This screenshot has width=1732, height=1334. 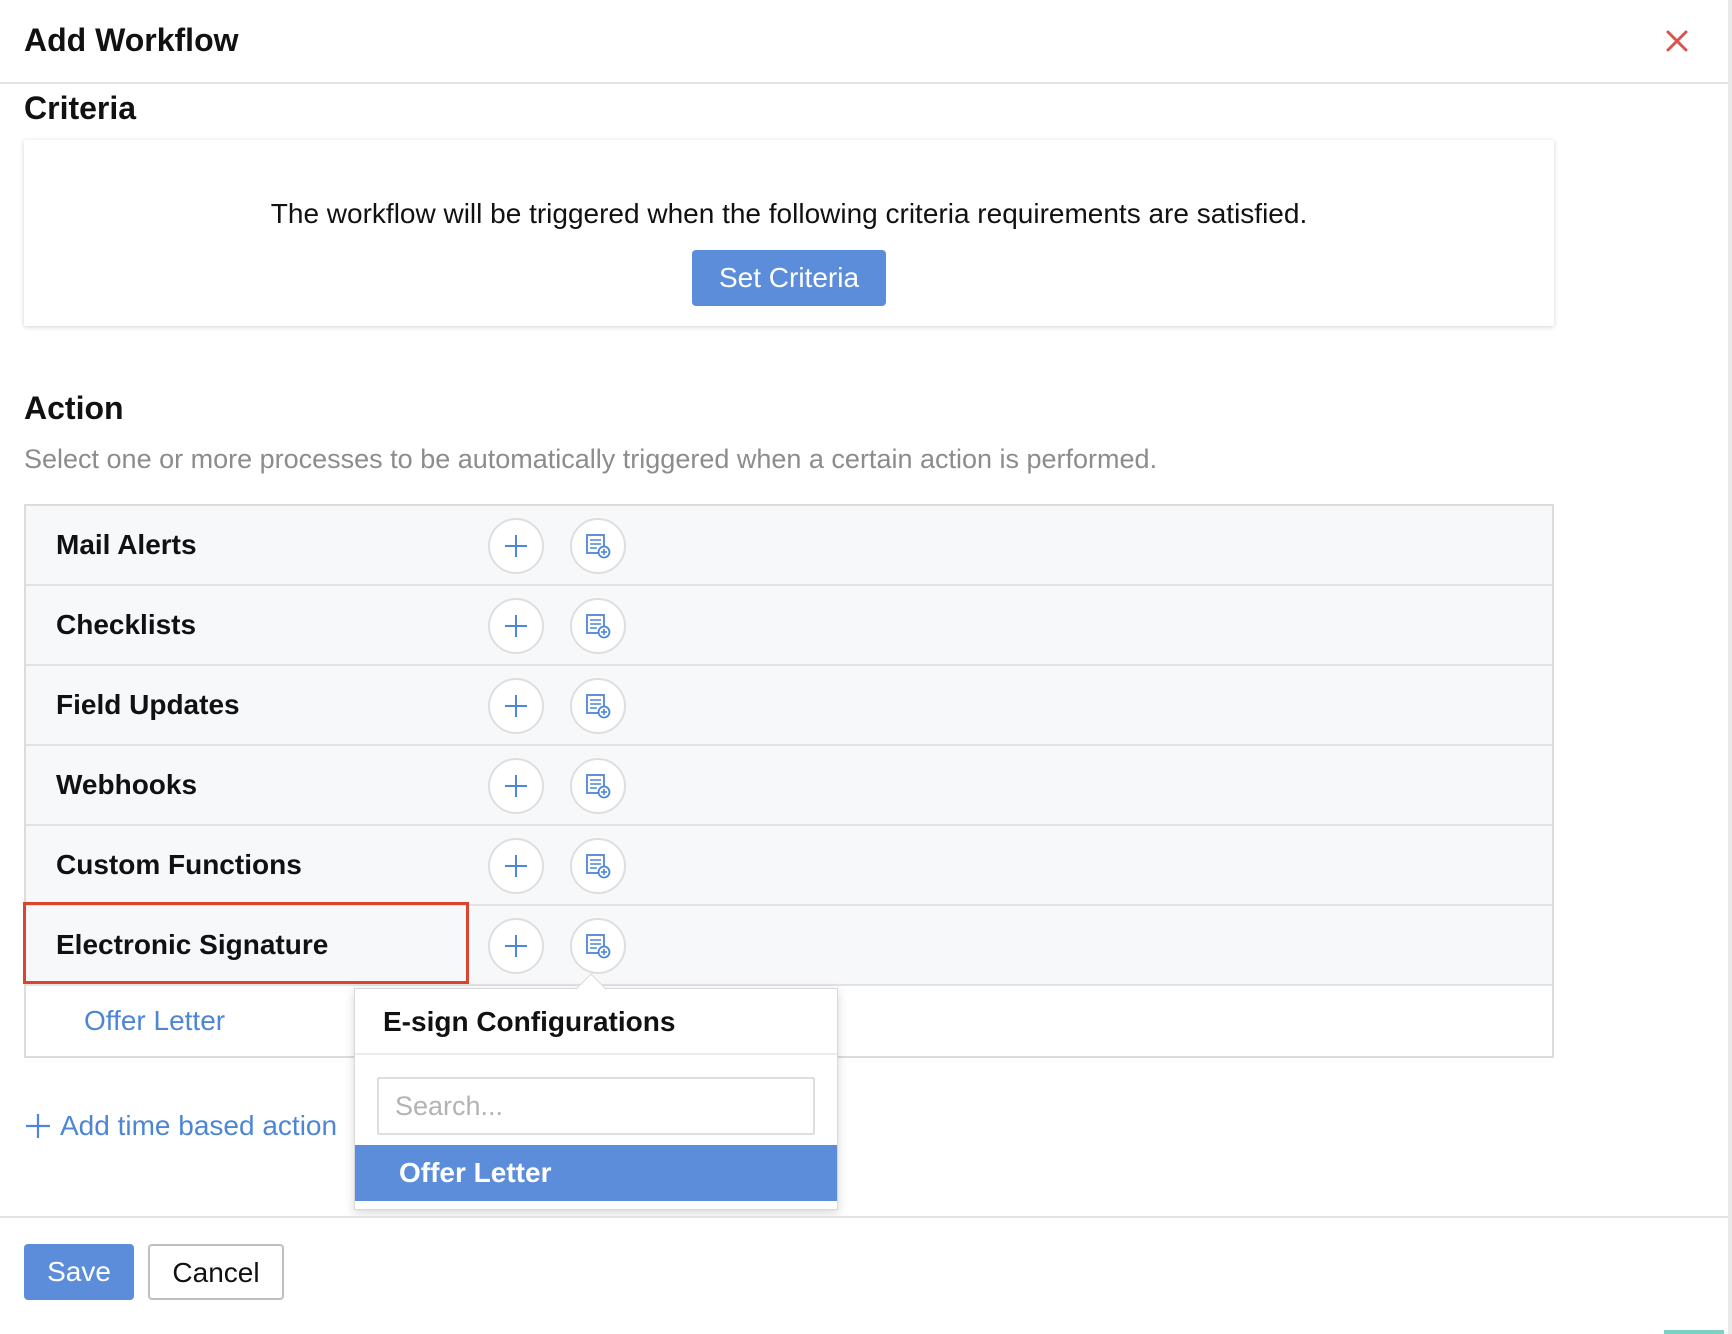 What do you see at coordinates (1730, 667) in the screenshot?
I see `scrollbar-track` at bounding box center [1730, 667].